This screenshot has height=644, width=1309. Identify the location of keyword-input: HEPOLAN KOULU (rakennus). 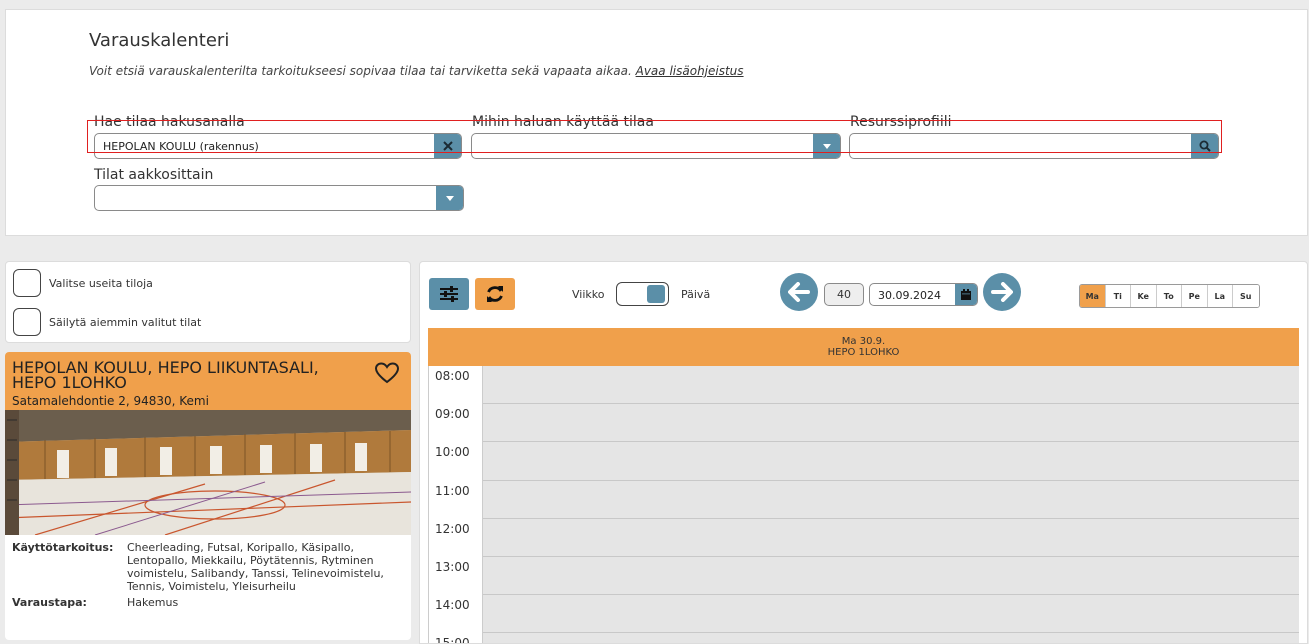
(278, 146).